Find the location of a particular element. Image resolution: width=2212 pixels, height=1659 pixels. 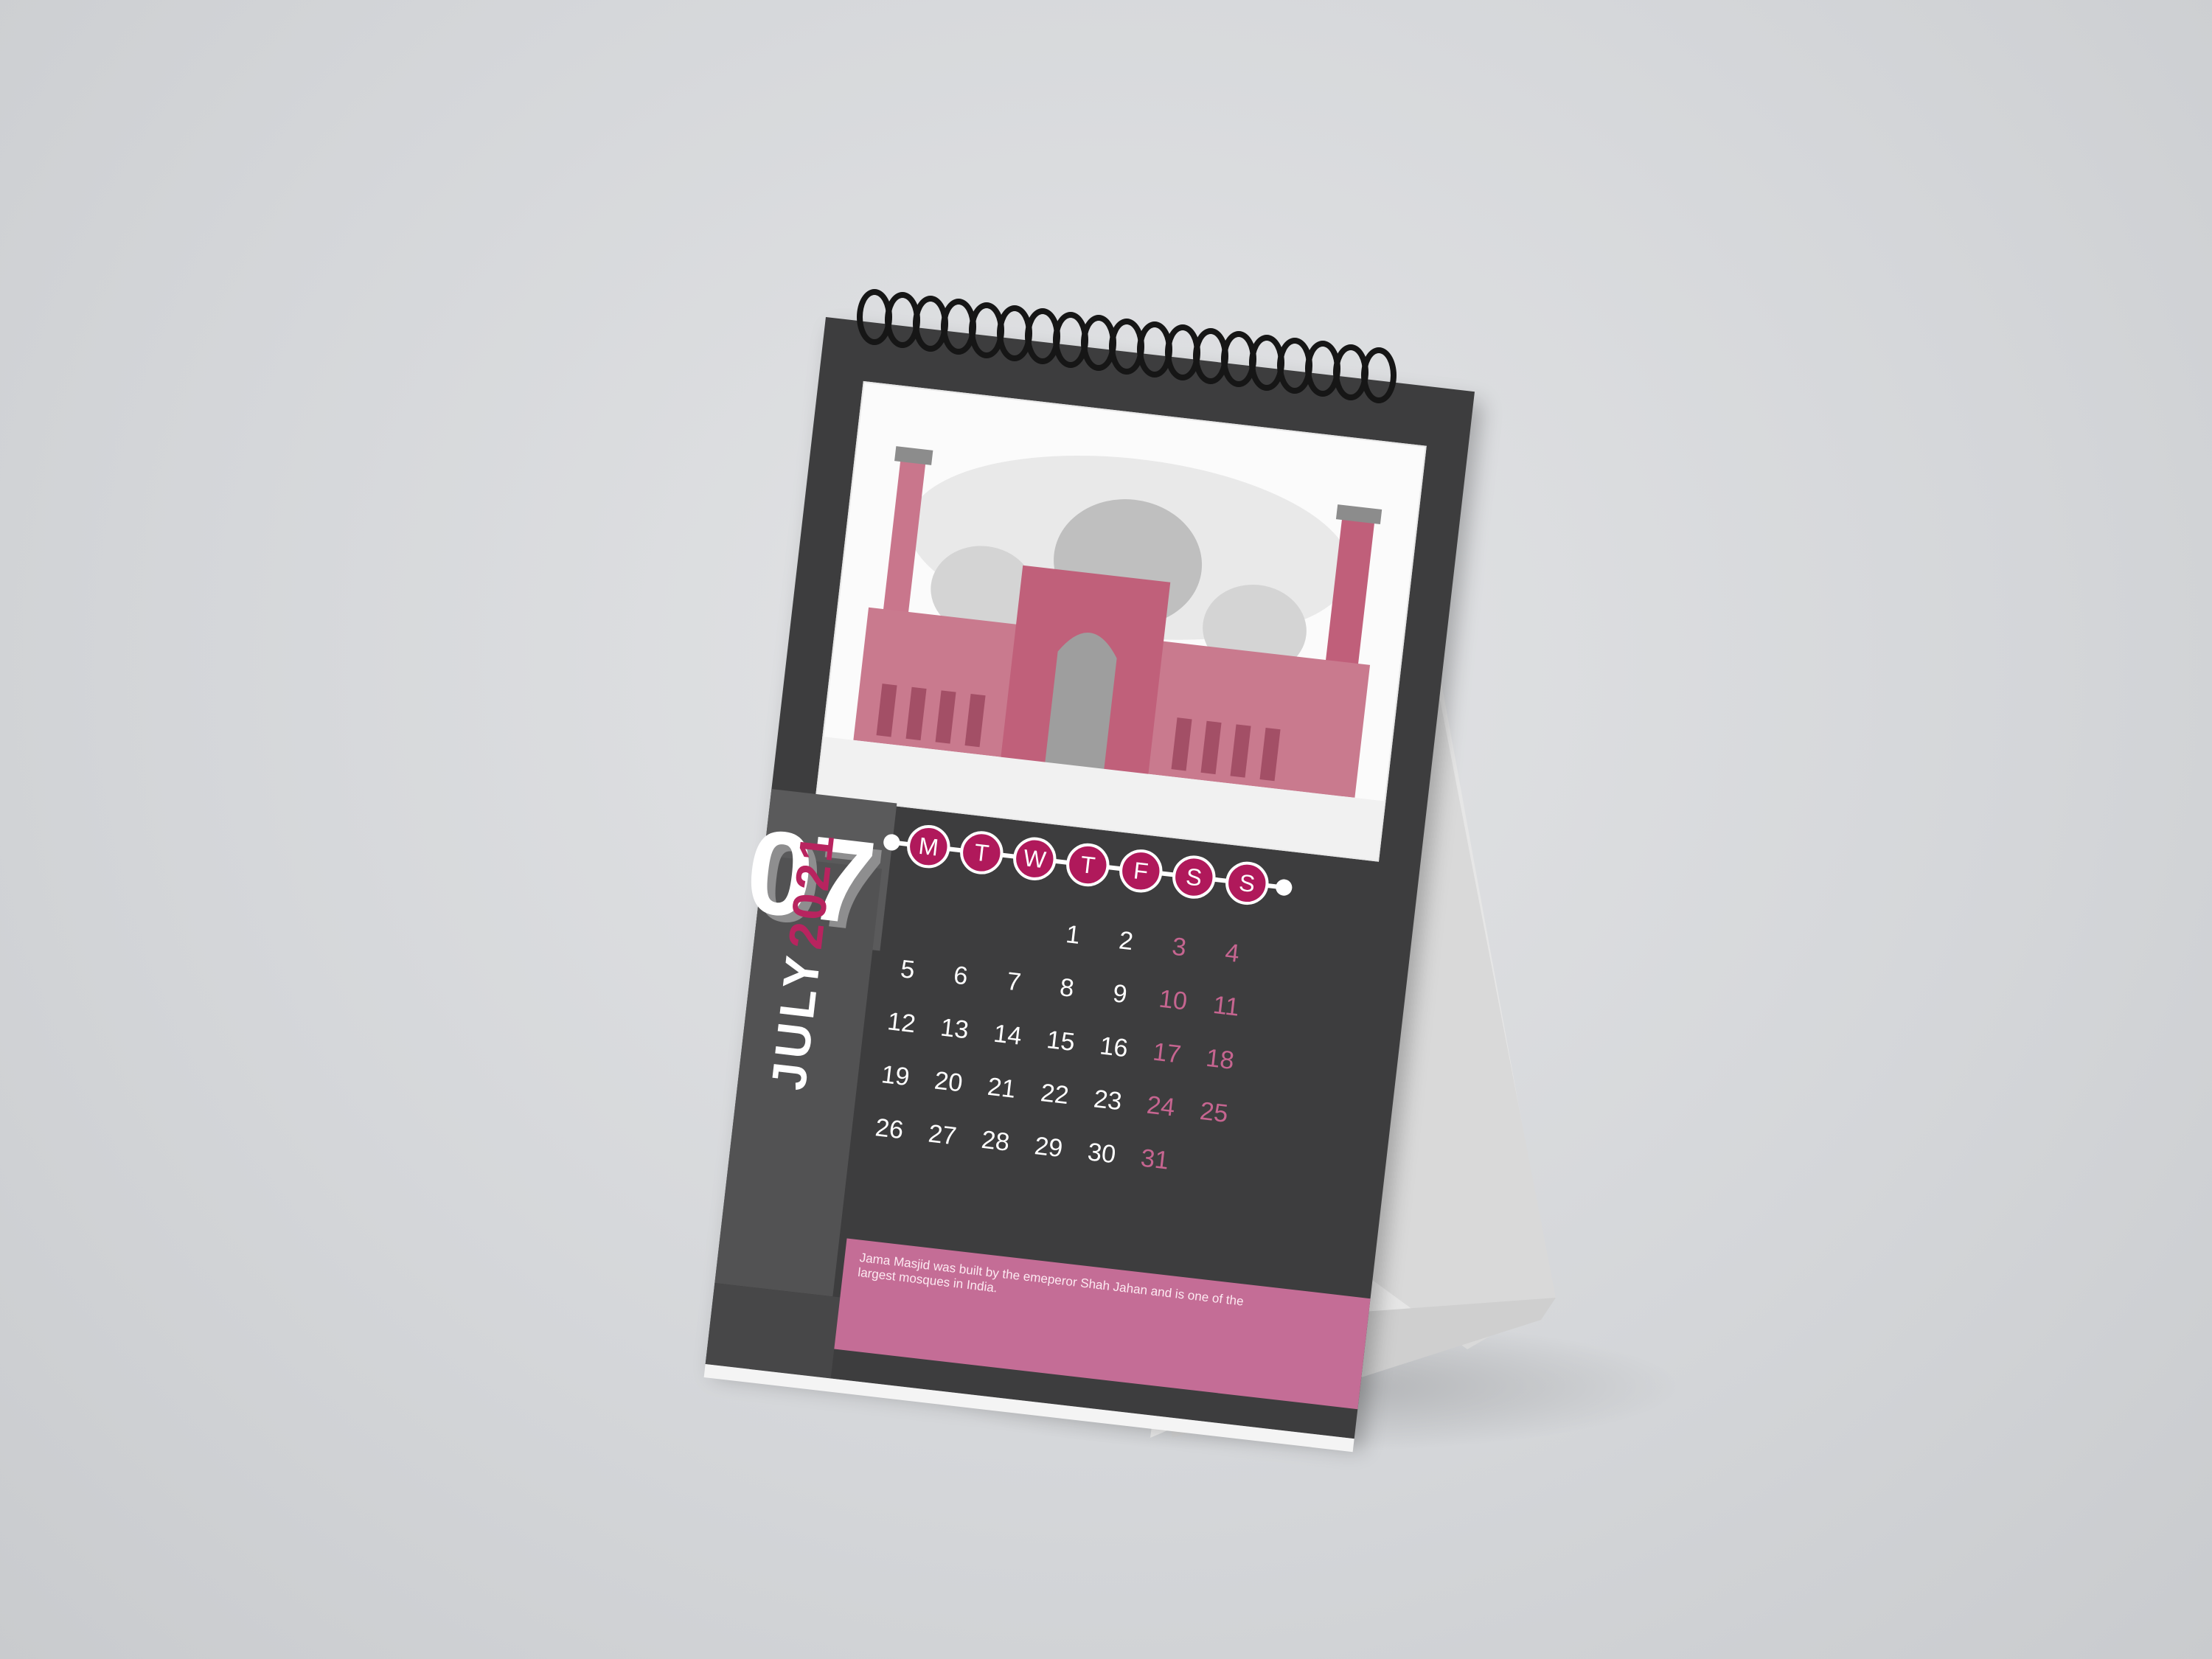

date-cell: 10 is located at coordinates (1173, 1000).